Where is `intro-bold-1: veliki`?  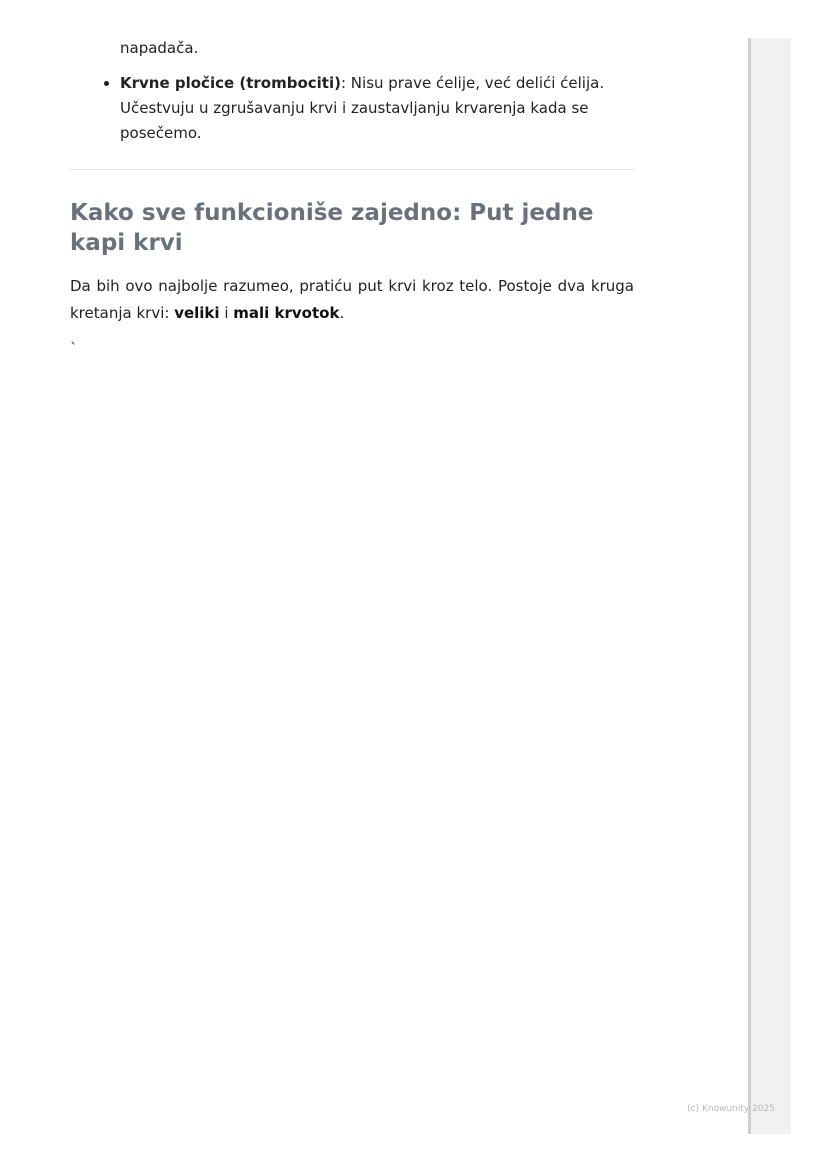
intro-bold-1: veliki is located at coordinates (197, 313).